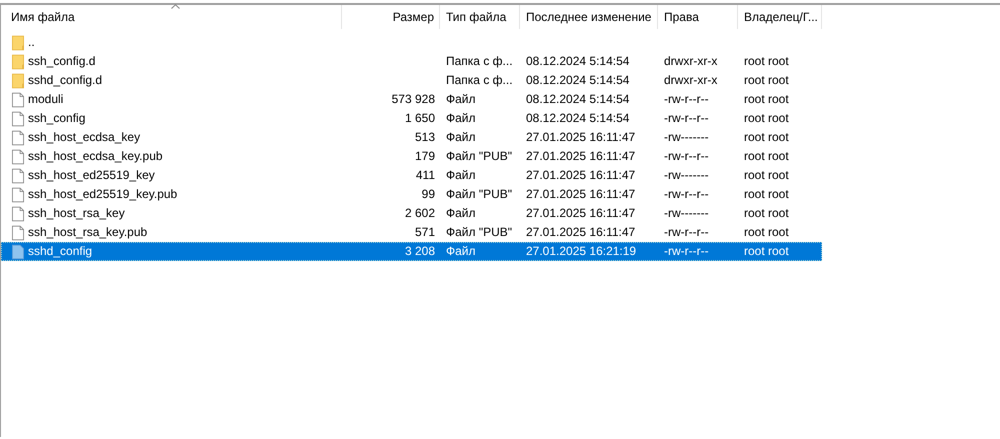 This screenshot has width=1000, height=439. What do you see at coordinates (419, 118) in the screenshot?
I see `file-size: 1 650` at bounding box center [419, 118].